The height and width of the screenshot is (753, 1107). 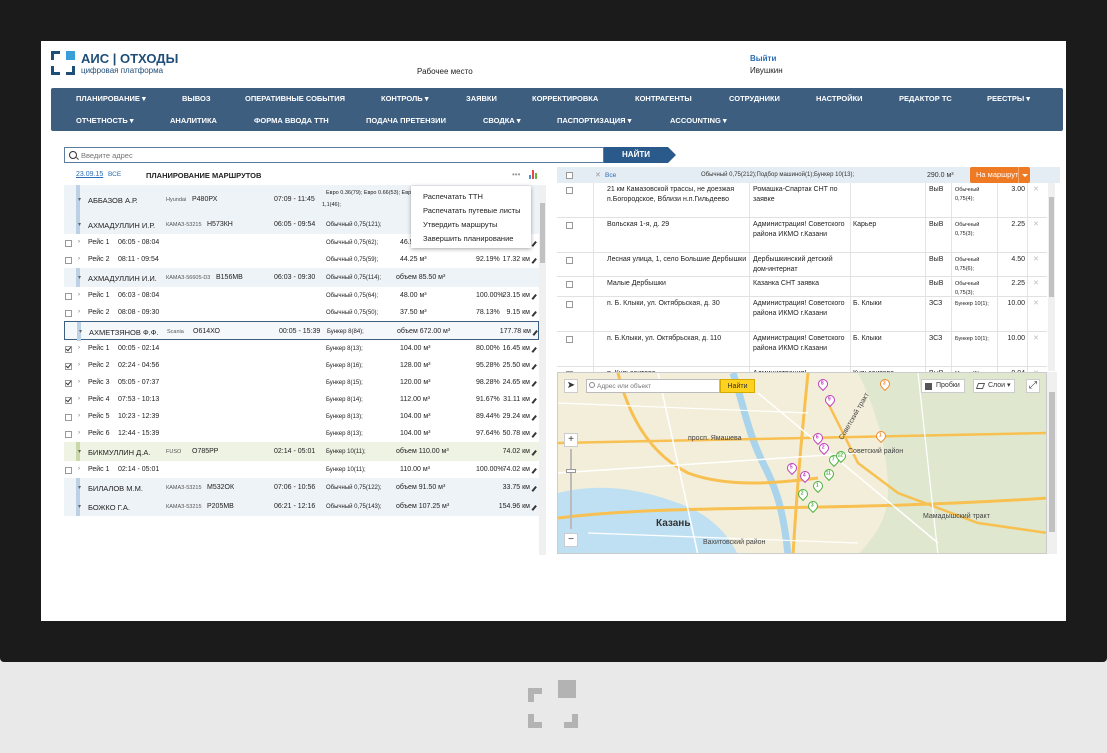 I want to click on menu-finish-planning: Завершить планирование, so click(x=468, y=238).